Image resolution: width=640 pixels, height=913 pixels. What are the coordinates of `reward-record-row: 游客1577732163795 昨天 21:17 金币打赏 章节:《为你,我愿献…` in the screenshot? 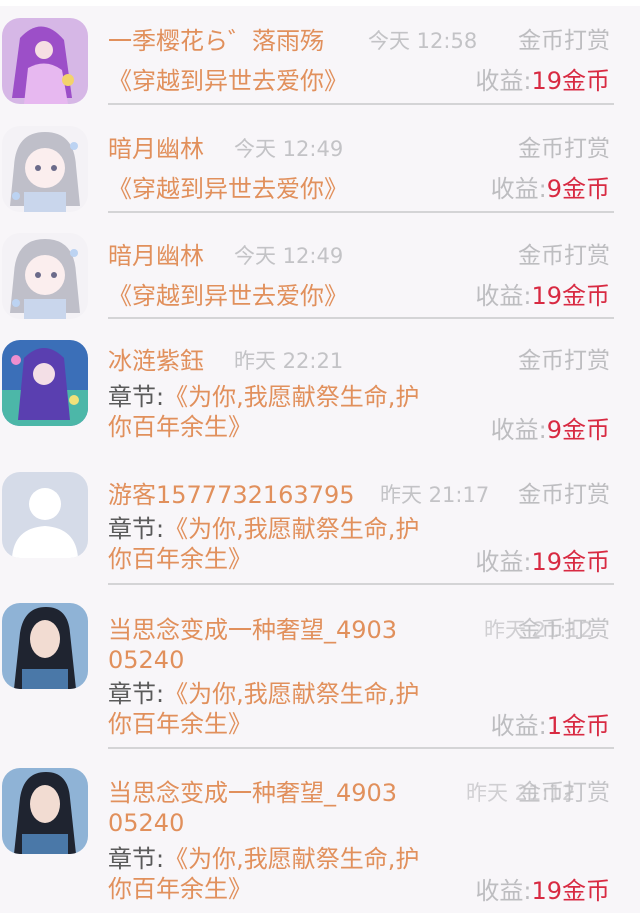 It's located at (320, 532).